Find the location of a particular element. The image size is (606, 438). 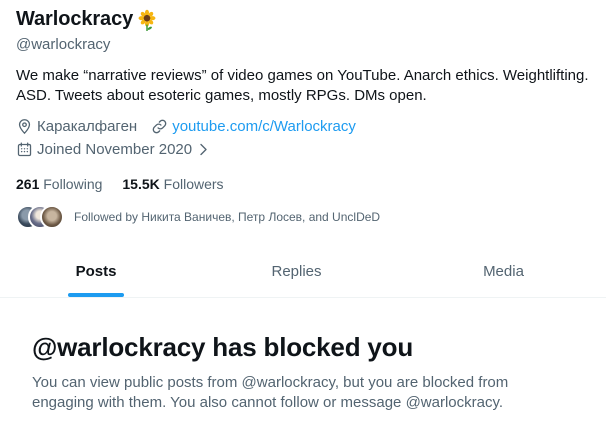

location-item: Каракалфаген is located at coordinates (76, 126).